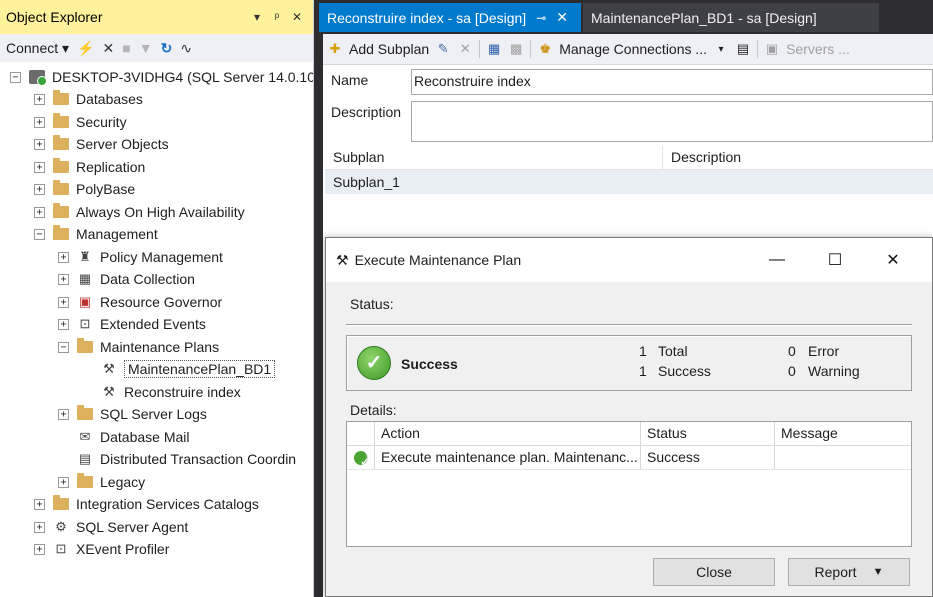 This screenshot has height=597, width=933. Describe the element at coordinates (85, 301) in the screenshot. I see `resource-governor-icon: ▣` at that location.